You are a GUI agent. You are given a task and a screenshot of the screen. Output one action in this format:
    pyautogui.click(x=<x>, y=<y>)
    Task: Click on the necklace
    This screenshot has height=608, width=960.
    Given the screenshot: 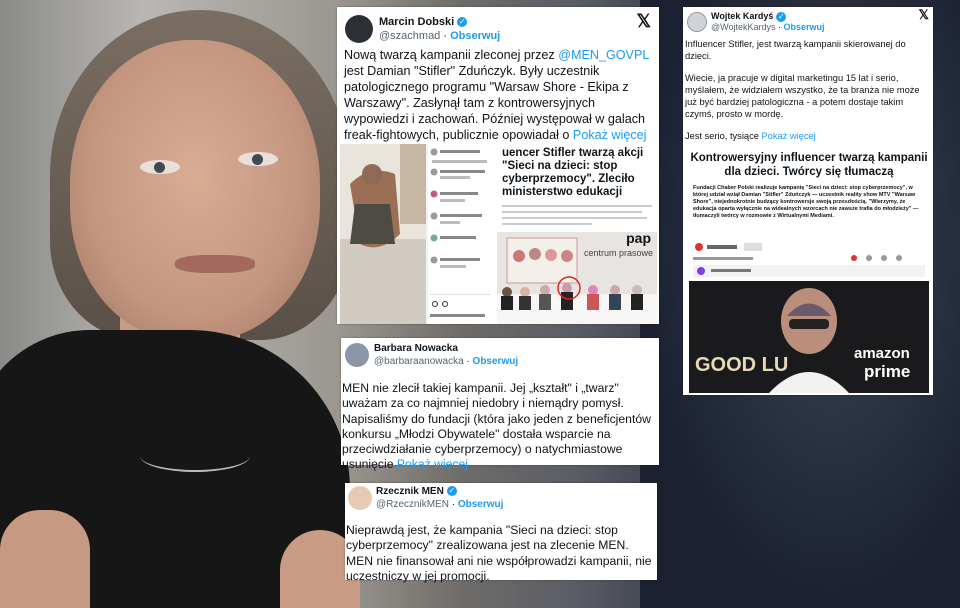 What is the action you would take?
    pyautogui.click(x=195, y=456)
    